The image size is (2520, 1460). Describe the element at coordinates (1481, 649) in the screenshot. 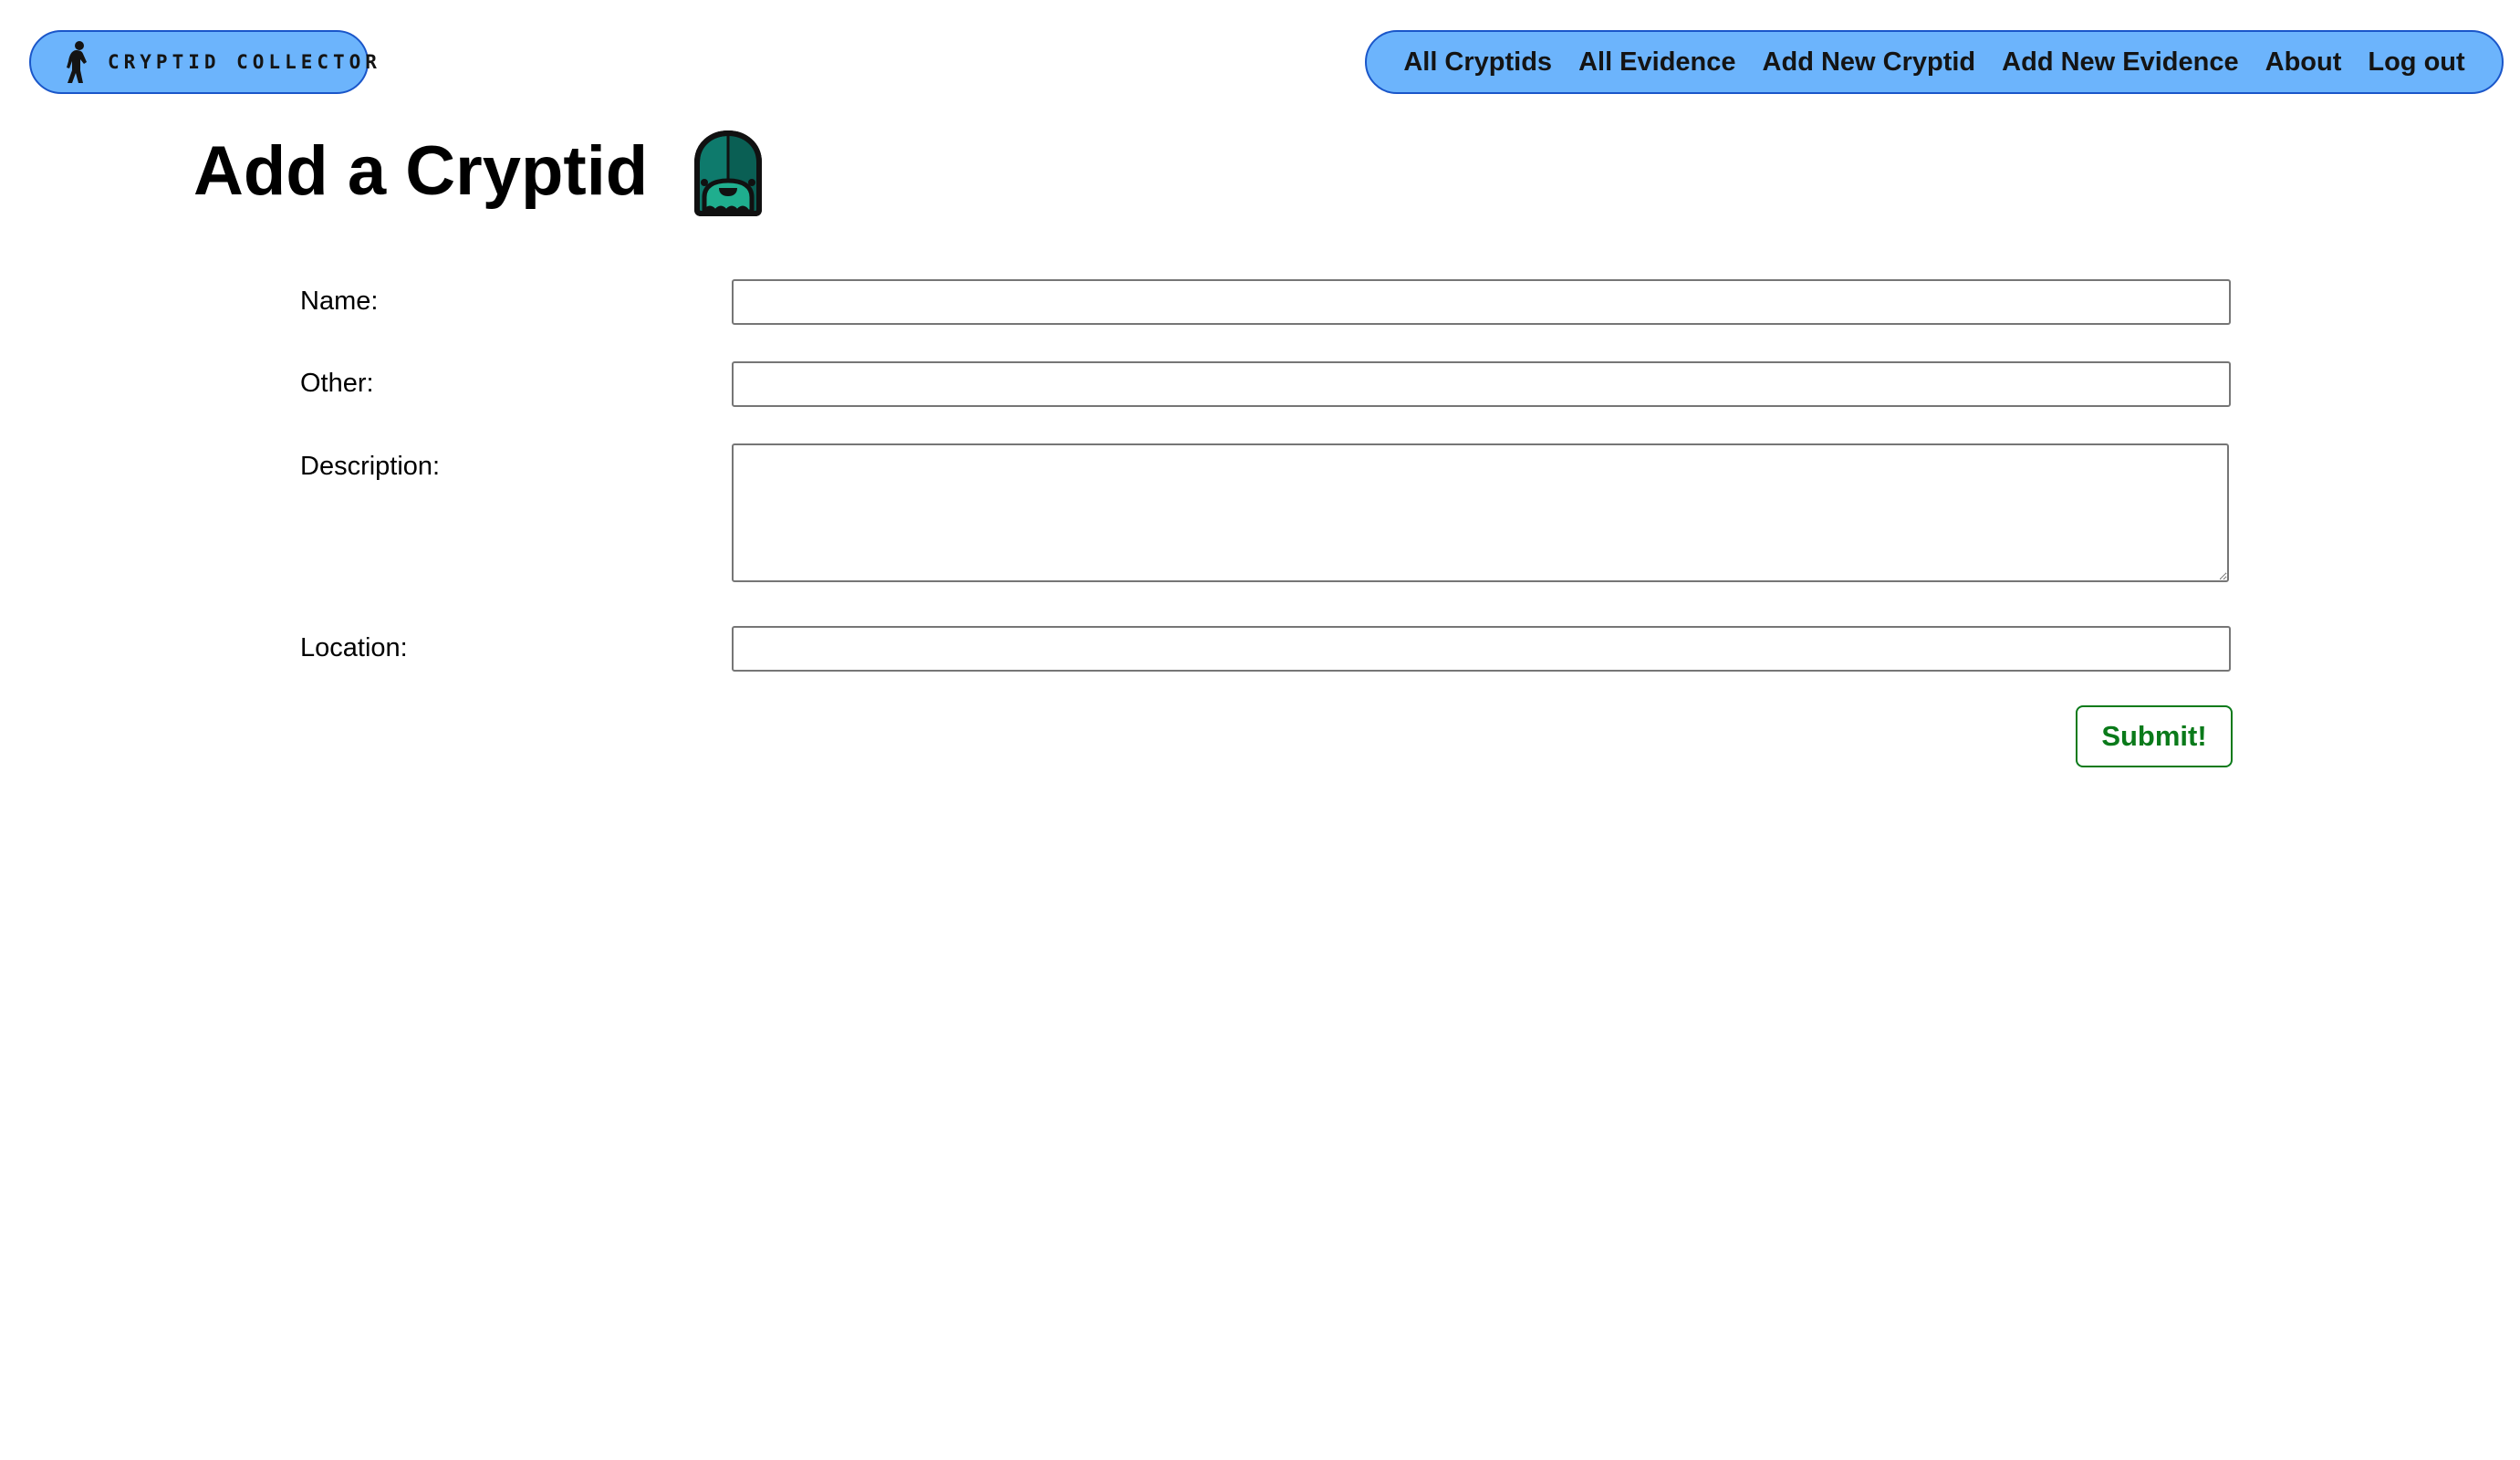

I see `location-input` at that location.